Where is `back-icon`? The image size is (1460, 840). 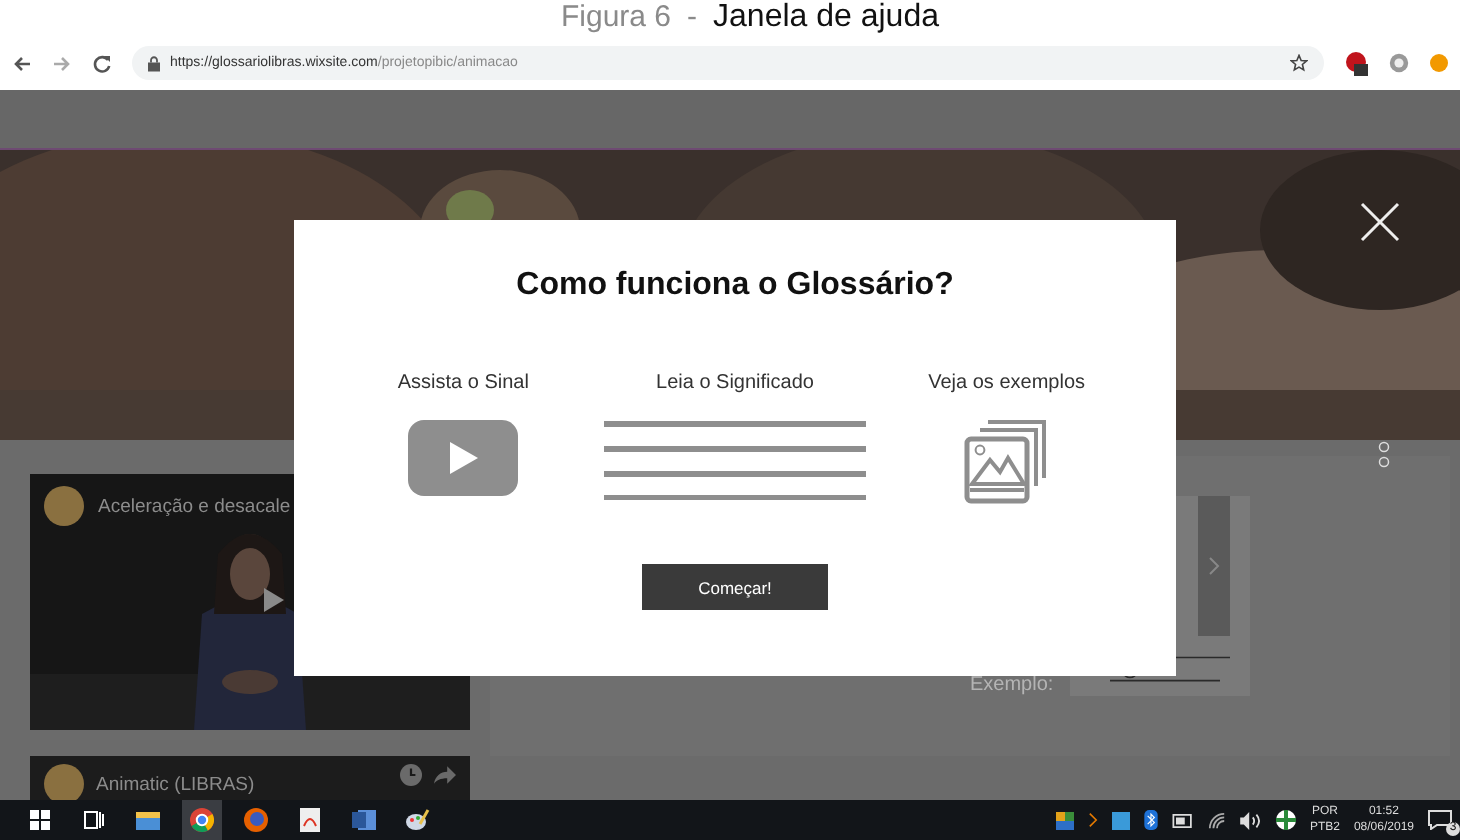
back-icon is located at coordinates (22, 63).